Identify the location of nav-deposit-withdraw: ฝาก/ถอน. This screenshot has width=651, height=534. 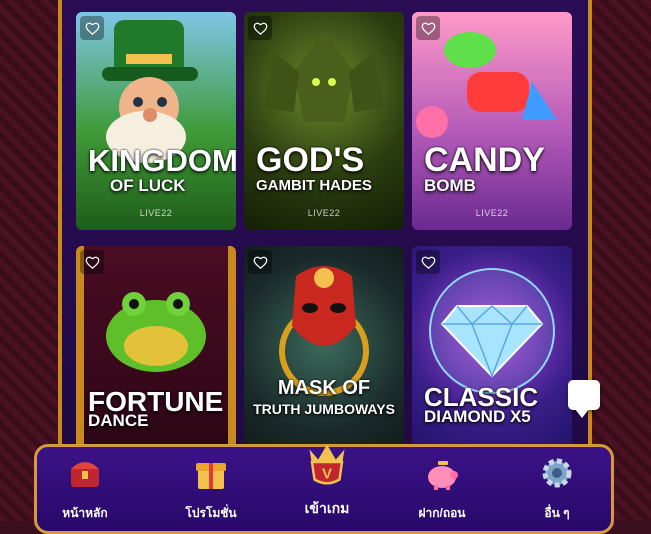
(442, 488).